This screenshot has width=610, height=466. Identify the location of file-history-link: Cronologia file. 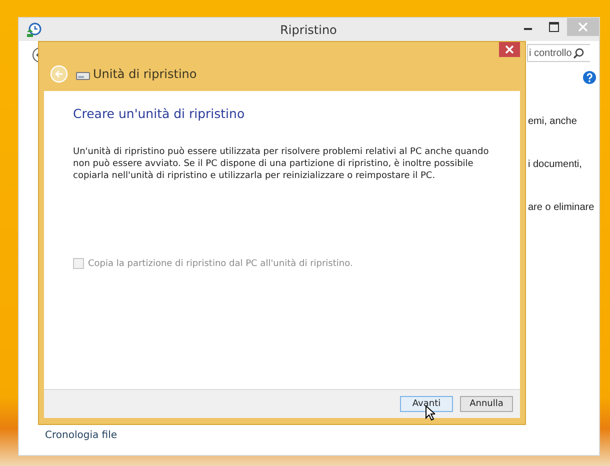
(81, 435).